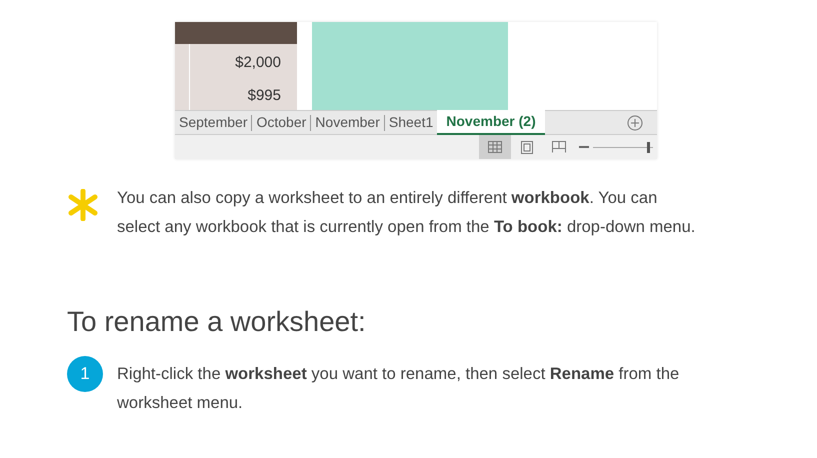 Image resolution: width=817 pixels, height=458 pixels. Describe the element at coordinates (258, 63) in the screenshot. I see `table-cell-text: $2,000` at that location.